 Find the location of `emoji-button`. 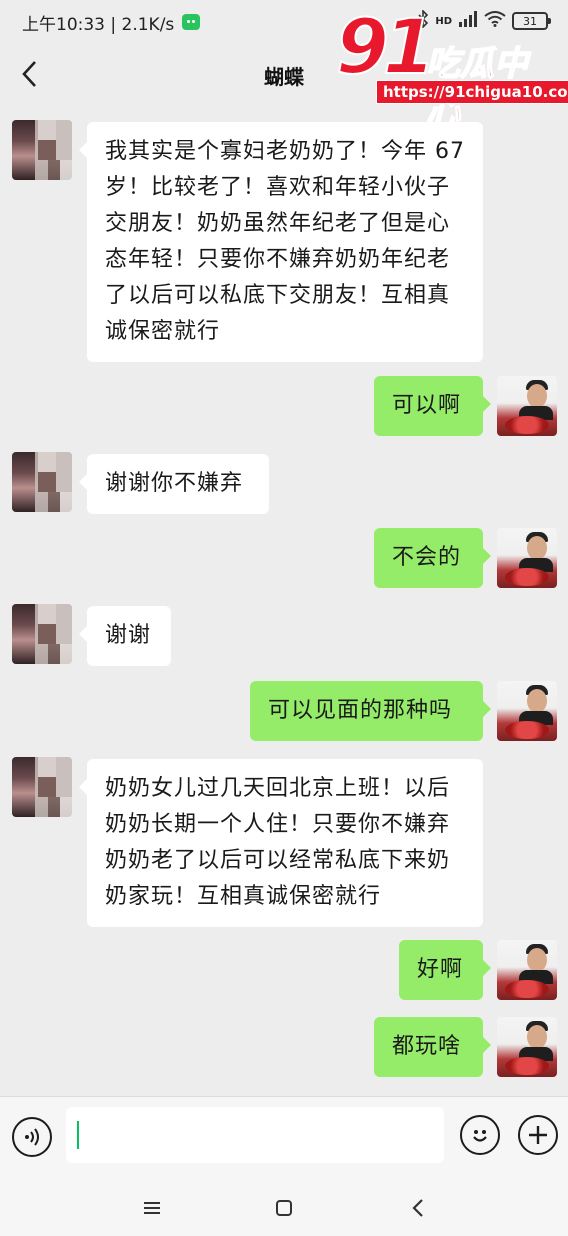

emoji-button is located at coordinates (480, 1135).